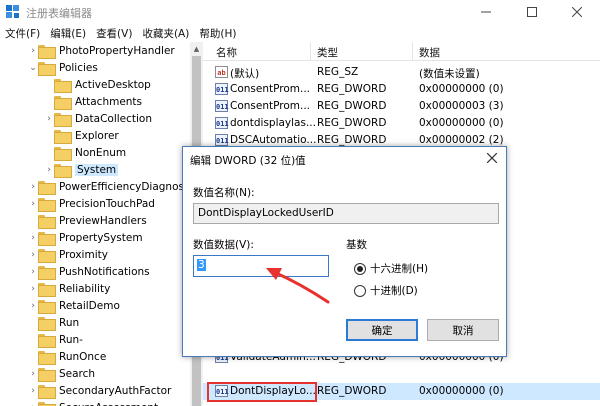  I want to click on tree-item: › Proximity, so click(68, 254).